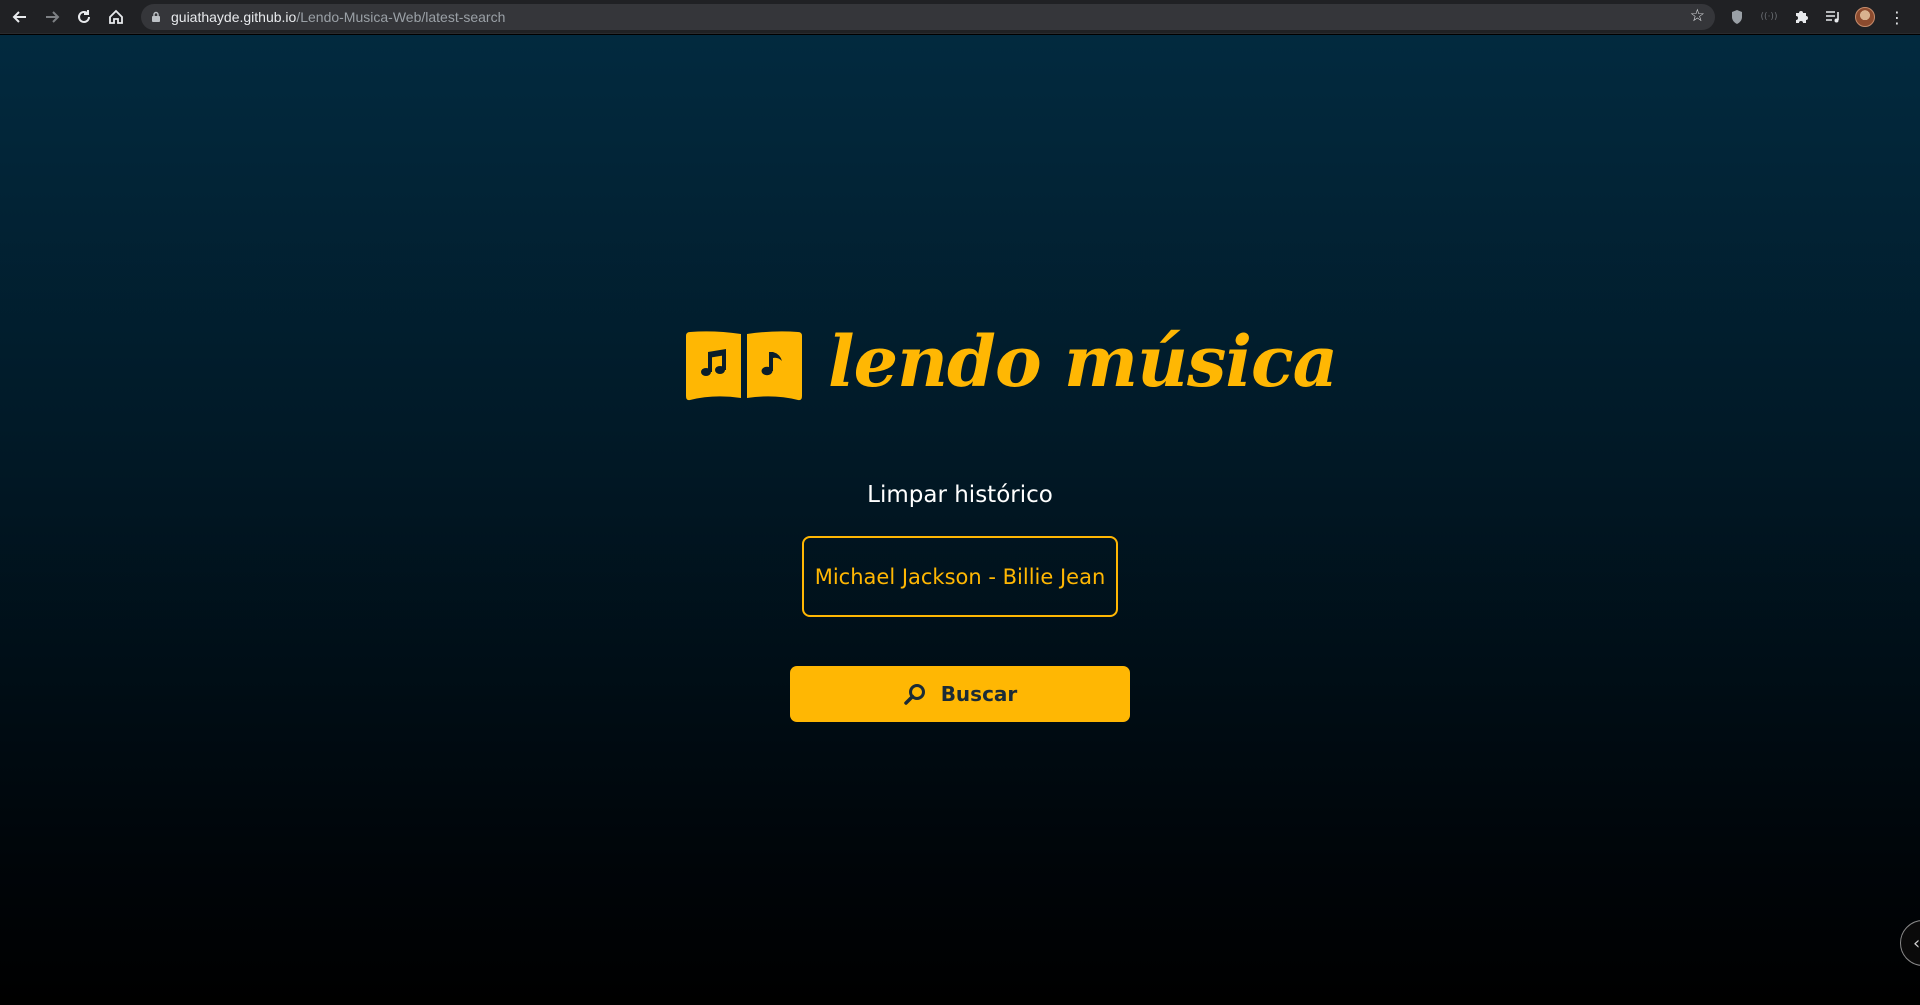 The width and height of the screenshot is (1920, 1005). What do you see at coordinates (116, 17) in the screenshot?
I see `home-icon` at bounding box center [116, 17].